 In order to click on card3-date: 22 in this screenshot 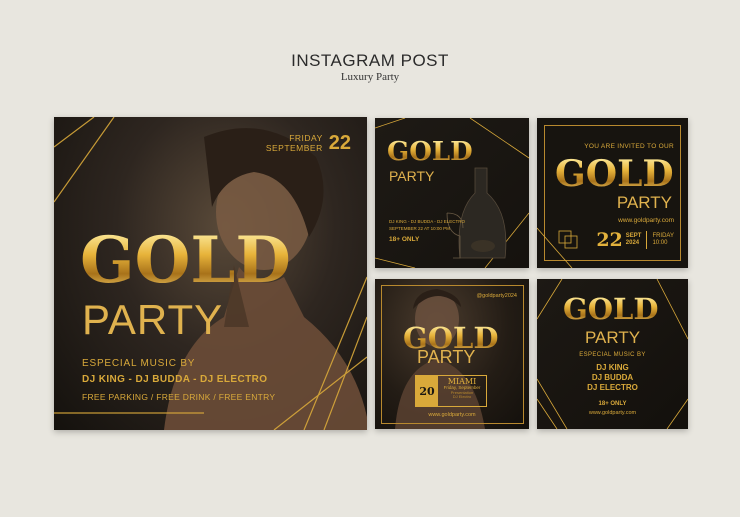, I will do `click(609, 240)`.